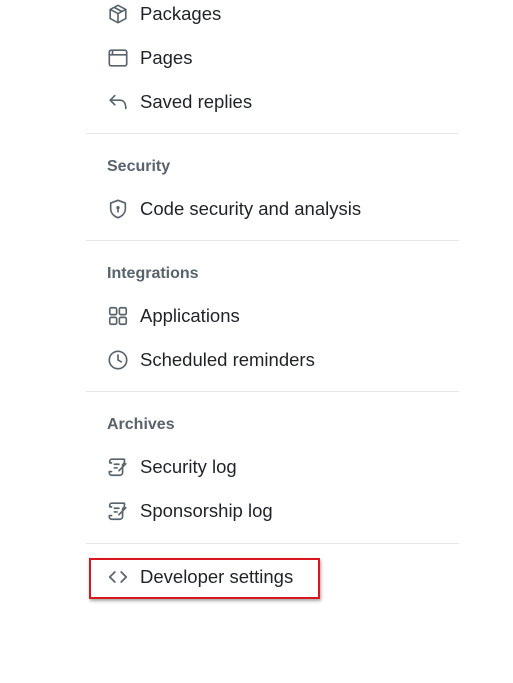 Image resolution: width=513 pixels, height=683 pixels. I want to click on sidebar-item-label: Packages, so click(181, 13).